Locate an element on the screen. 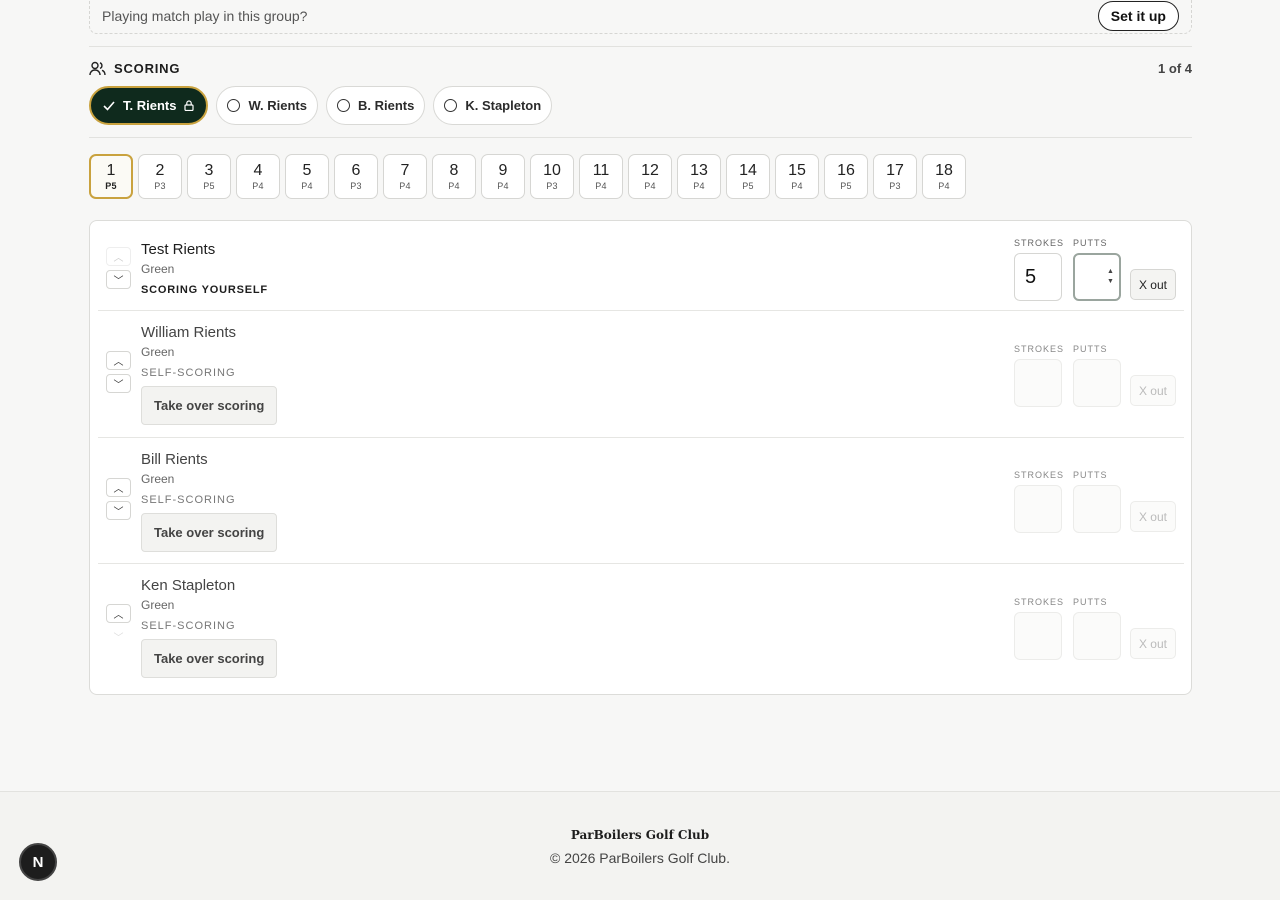 This screenshot has height=900, width=1280. hole-button-14: 14 P5 is located at coordinates (748, 176).